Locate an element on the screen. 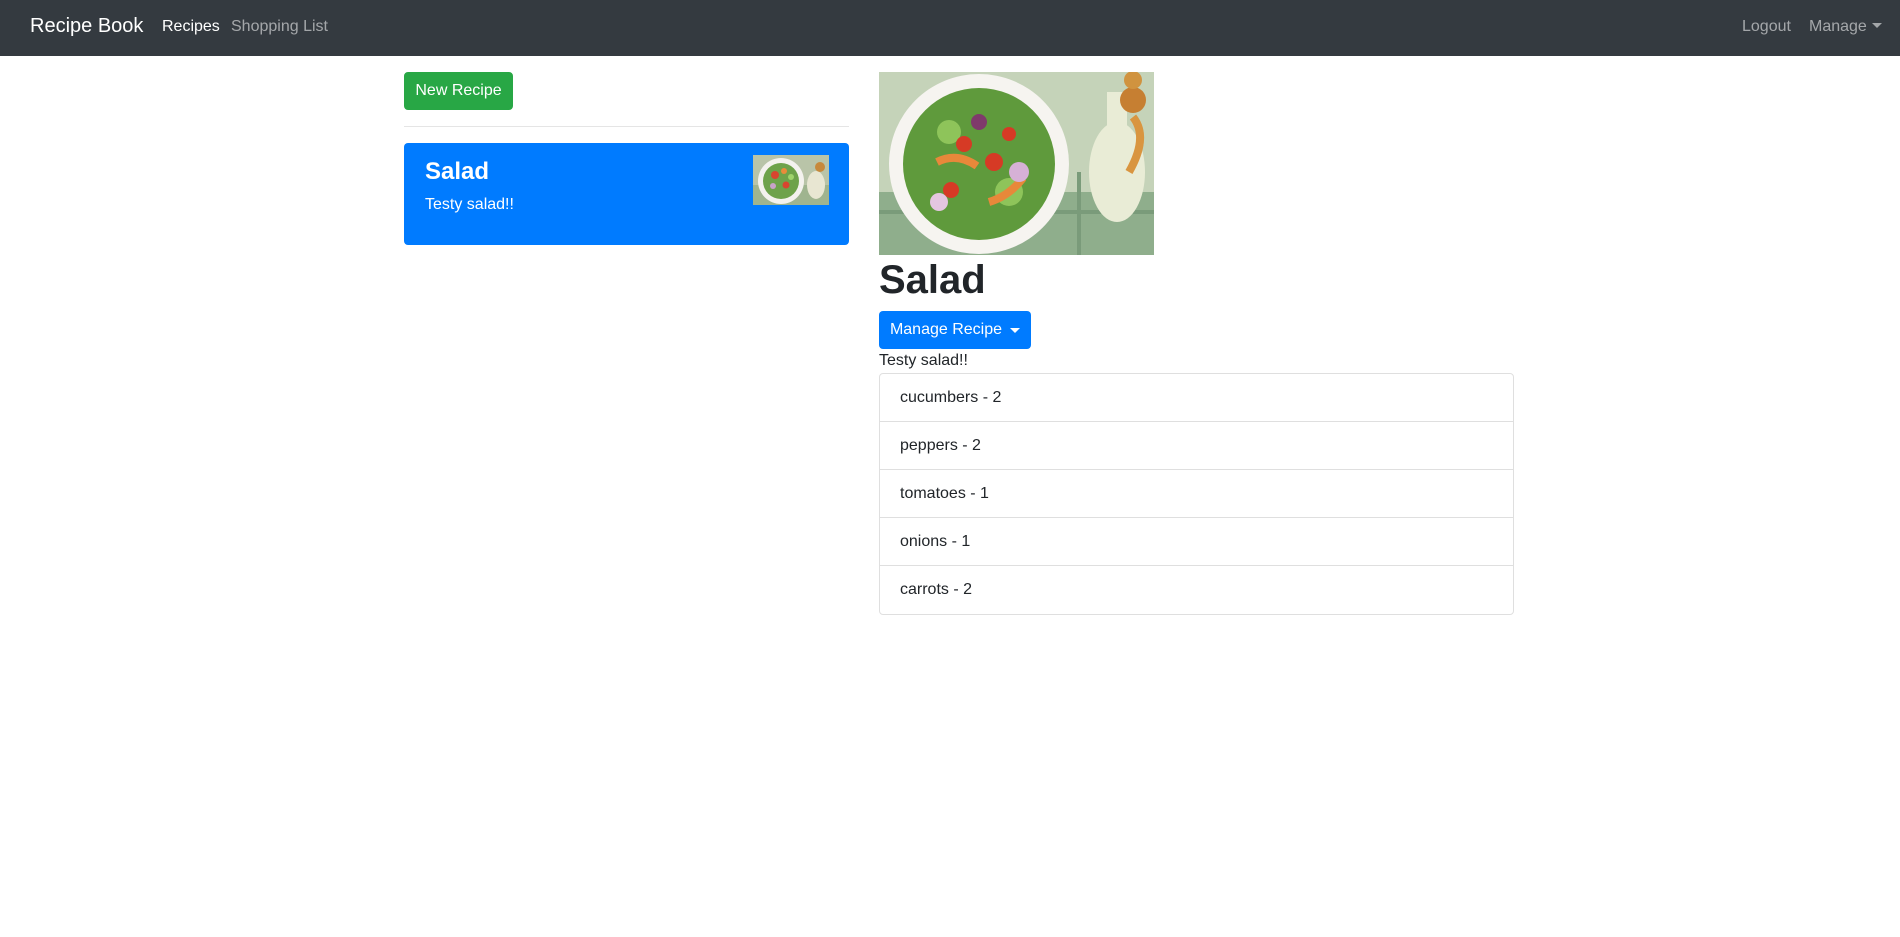 The width and height of the screenshot is (1900, 937). new-recipe-button: New Recipe is located at coordinates (458, 91).